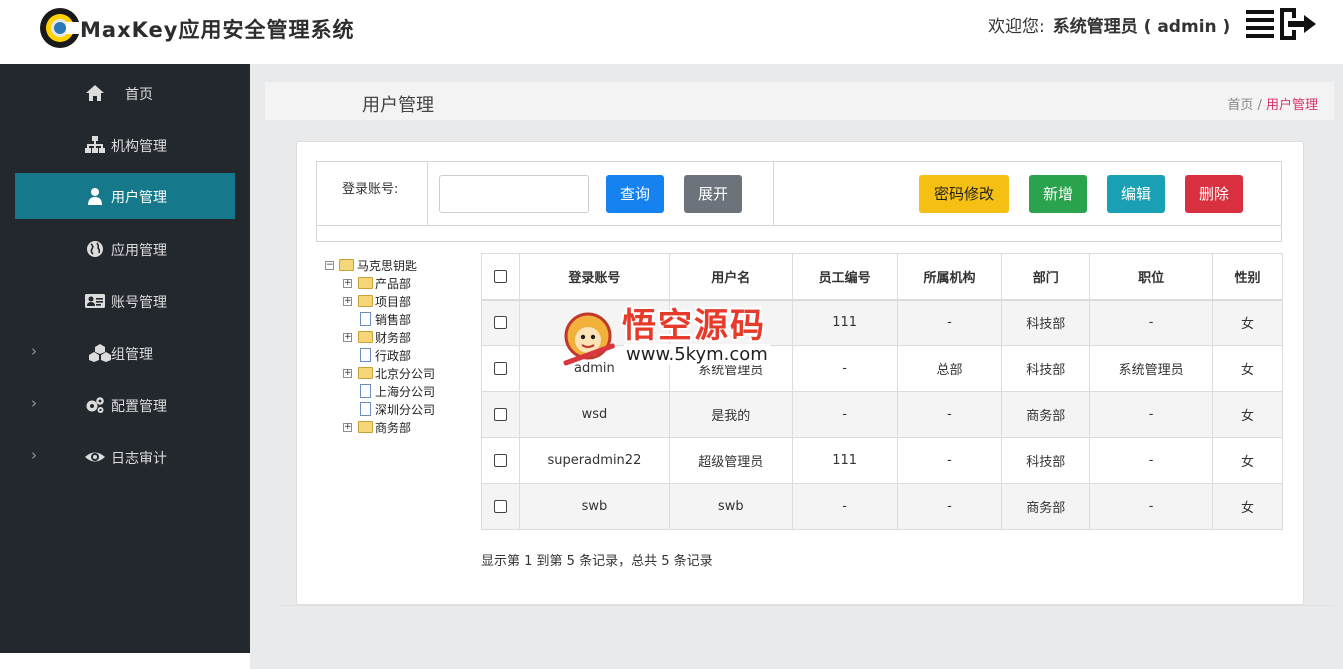 The image size is (1343, 669). Describe the element at coordinates (594, 460) in the screenshot. I see `table-cell: superadmin22` at that location.